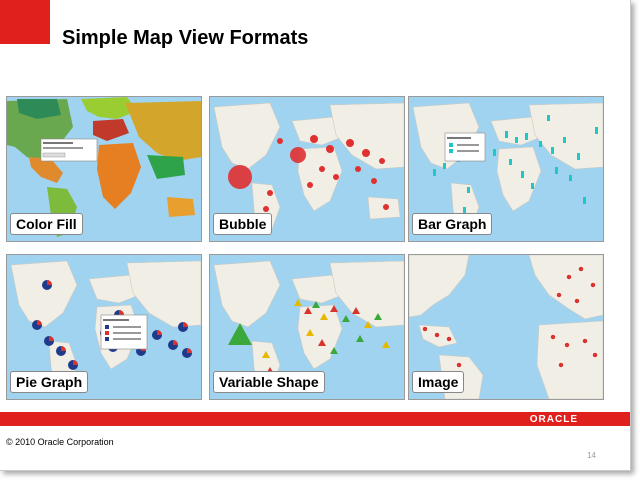  What do you see at coordinates (591, 455) in the screenshot?
I see `page-number: 14` at bounding box center [591, 455].